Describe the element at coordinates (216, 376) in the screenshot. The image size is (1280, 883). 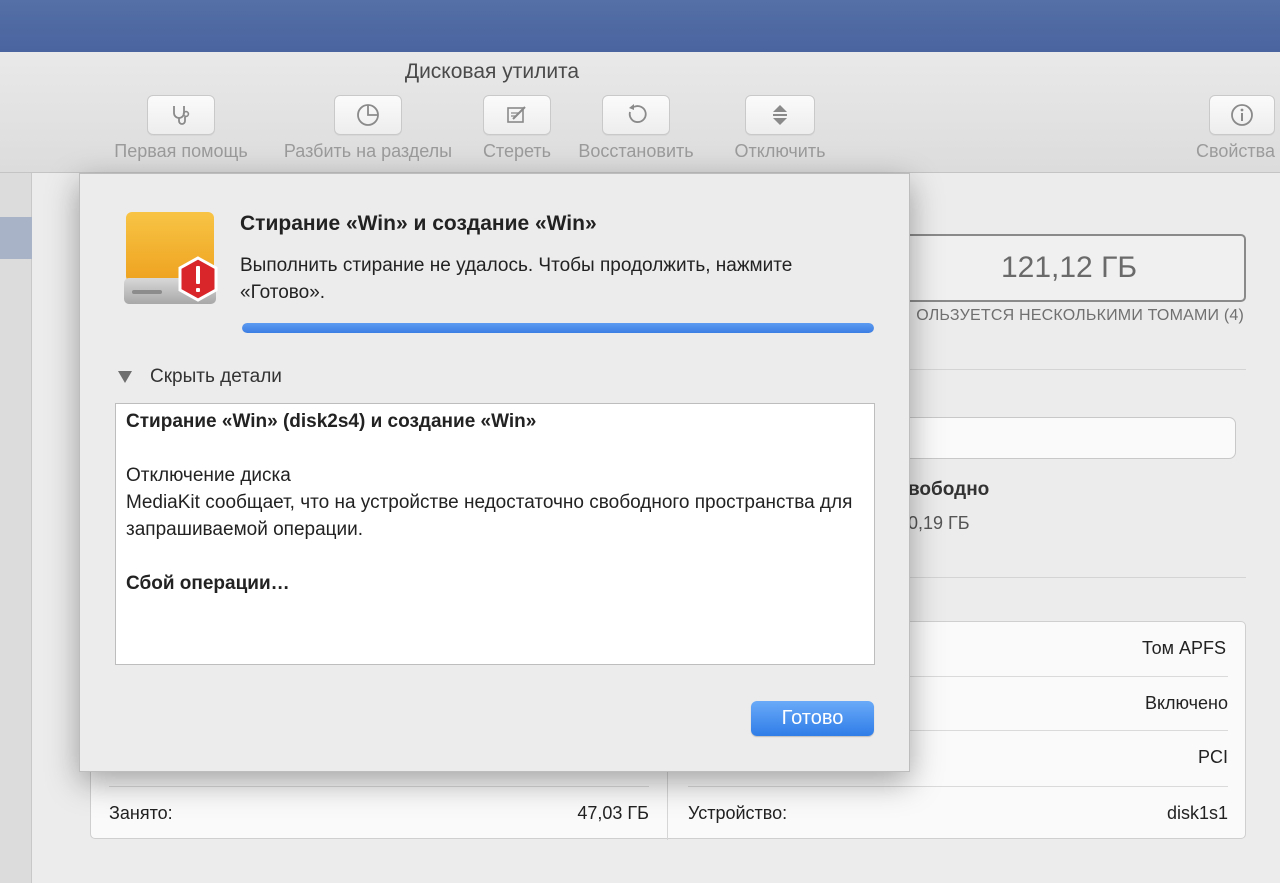
I see `hide-details-label: Скрыть детали` at that location.